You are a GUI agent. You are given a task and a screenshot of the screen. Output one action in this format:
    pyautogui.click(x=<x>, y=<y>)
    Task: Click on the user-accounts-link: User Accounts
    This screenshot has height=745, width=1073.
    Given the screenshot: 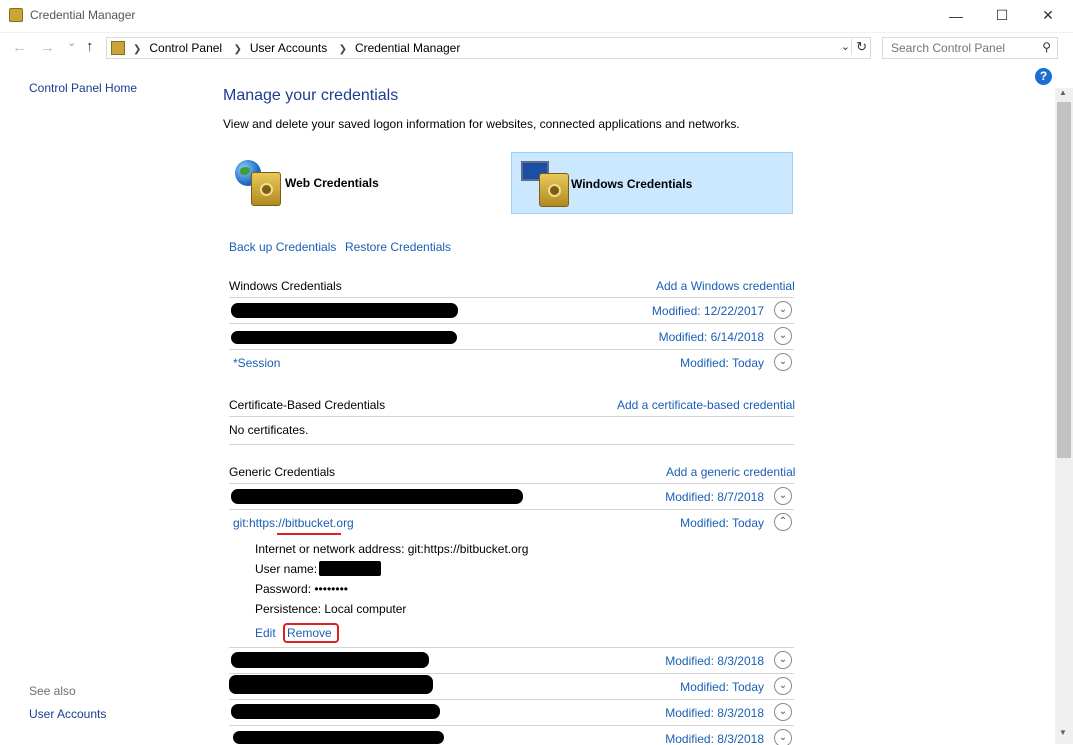 What is the action you would take?
    pyautogui.click(x=67, y=714)
    